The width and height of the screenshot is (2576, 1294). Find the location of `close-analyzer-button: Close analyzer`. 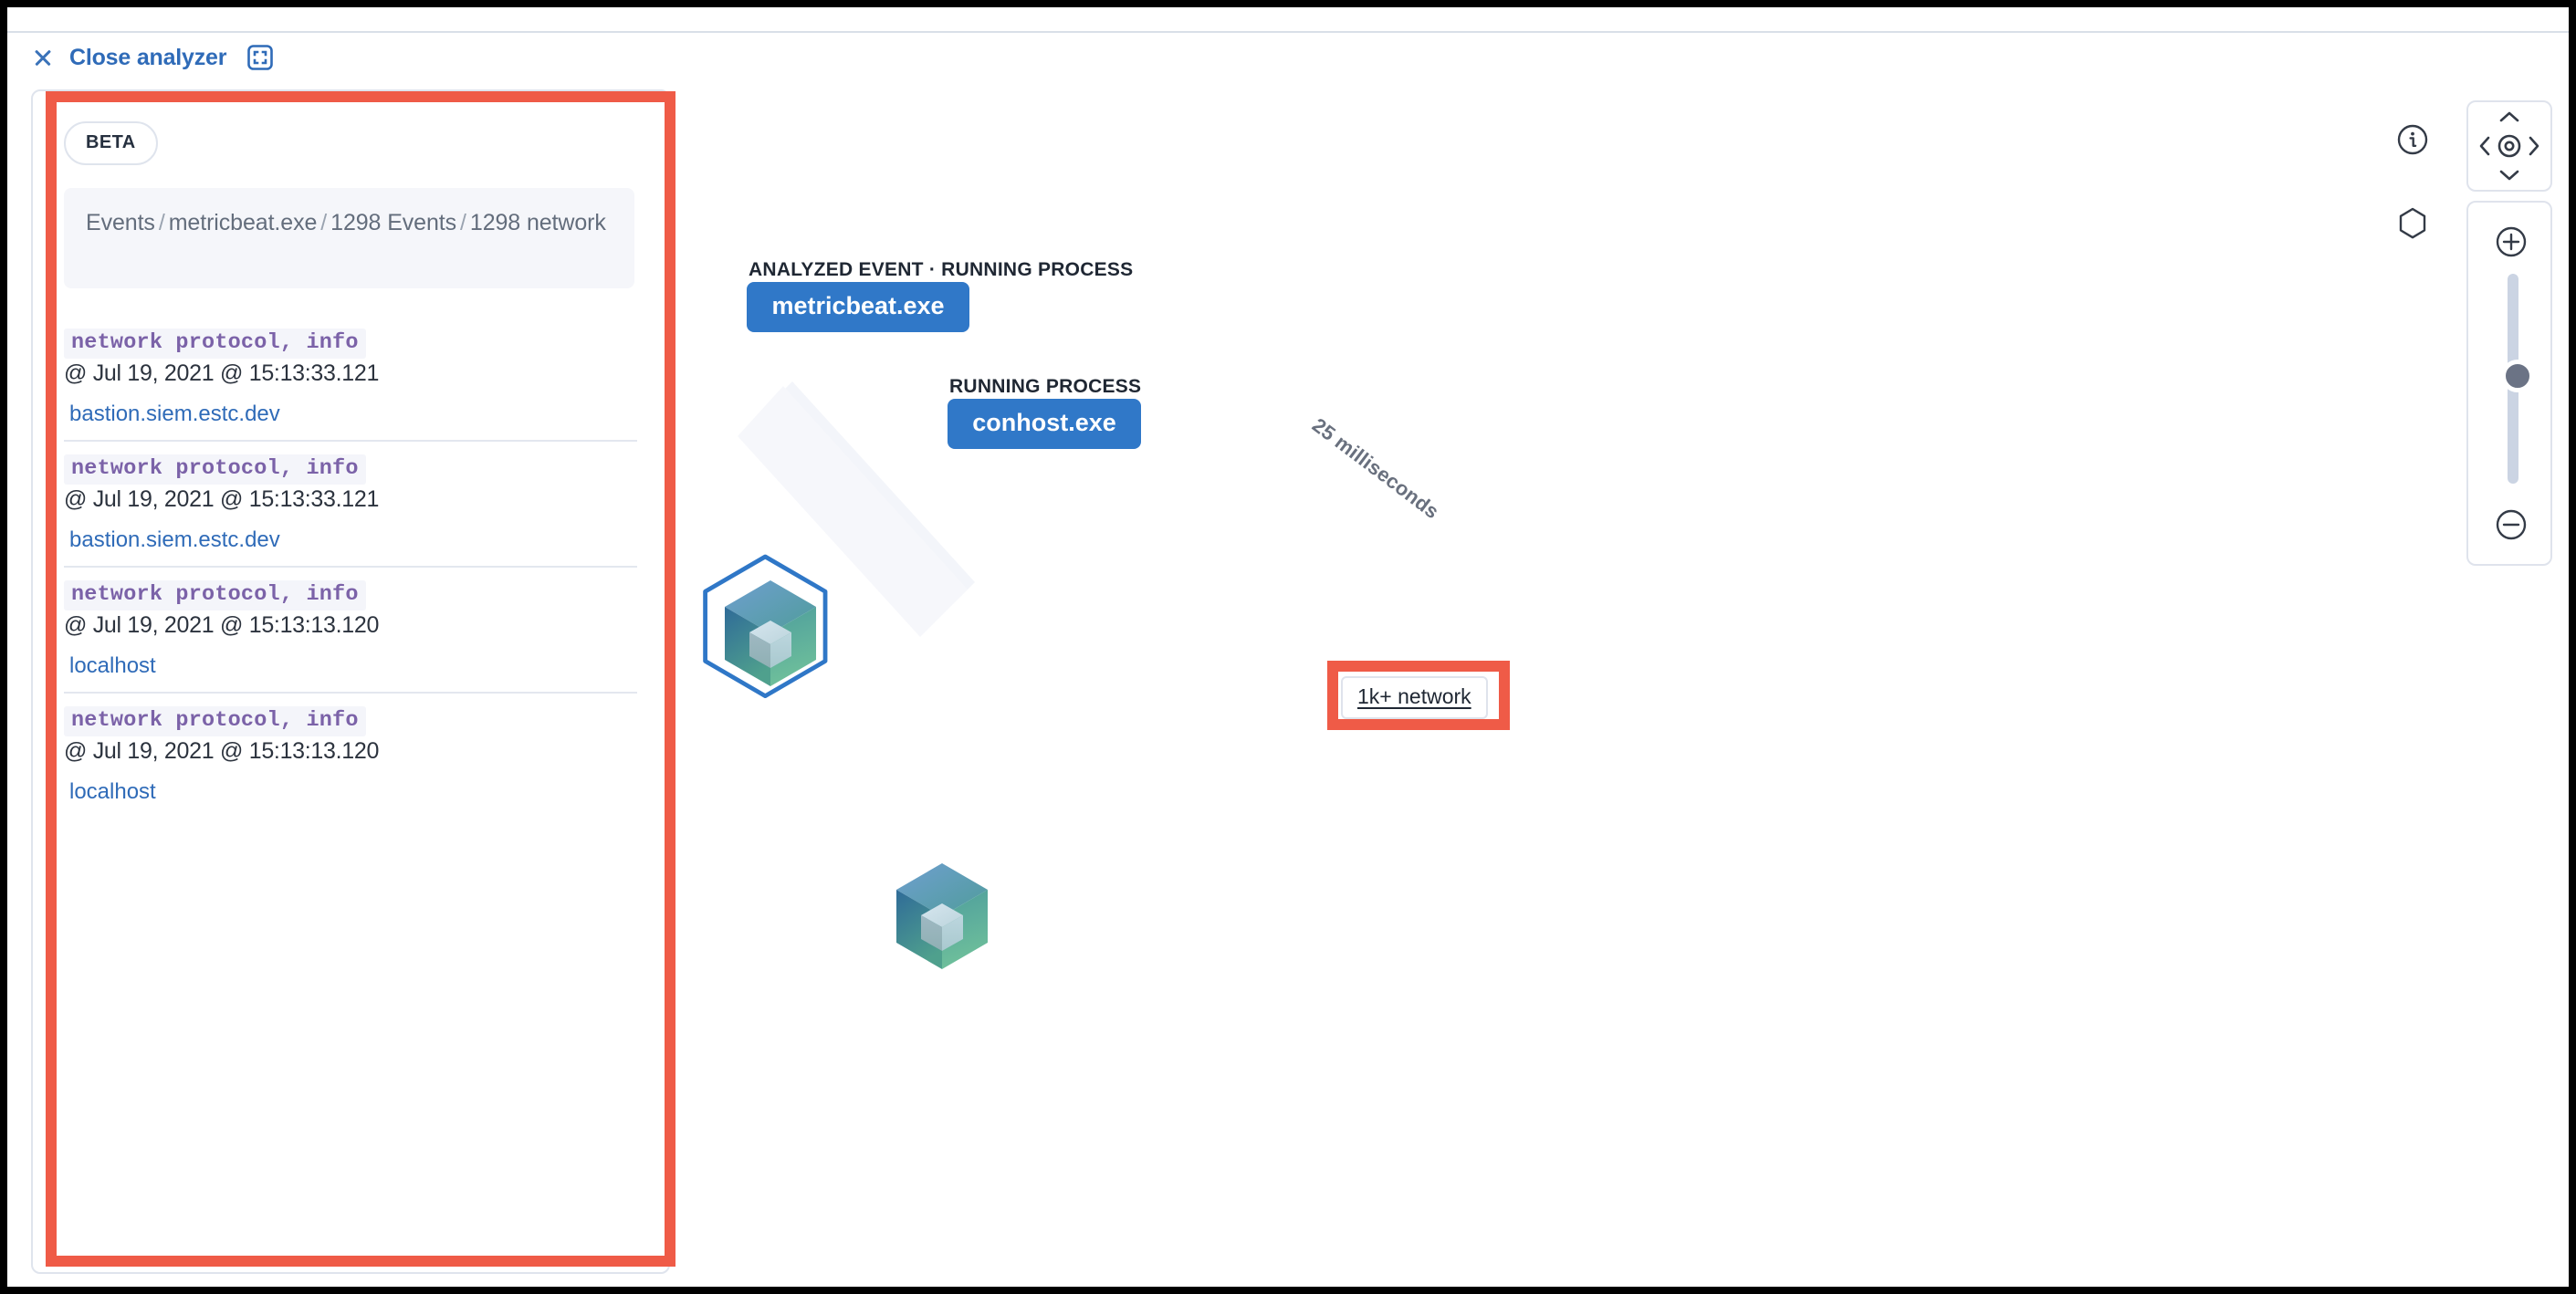

close-analyzer-button: Close analyzer is located at coordinates (152, 57).